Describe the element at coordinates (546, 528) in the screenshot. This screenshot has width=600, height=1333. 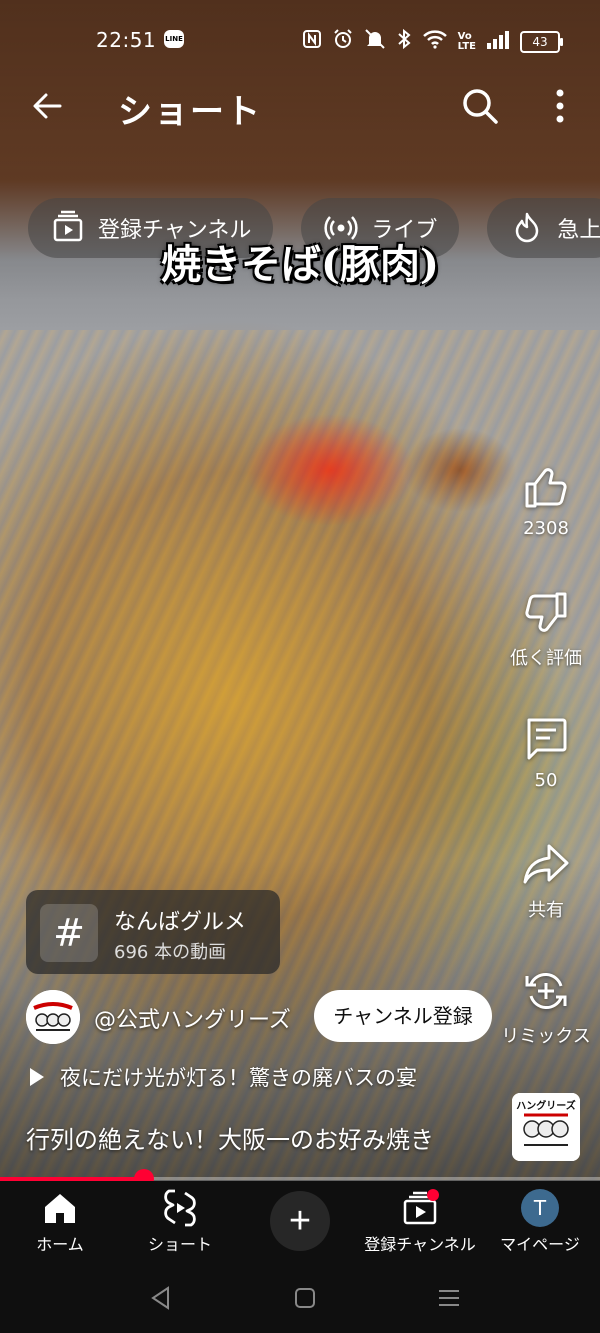
I see `like-count: 2308` at that location.